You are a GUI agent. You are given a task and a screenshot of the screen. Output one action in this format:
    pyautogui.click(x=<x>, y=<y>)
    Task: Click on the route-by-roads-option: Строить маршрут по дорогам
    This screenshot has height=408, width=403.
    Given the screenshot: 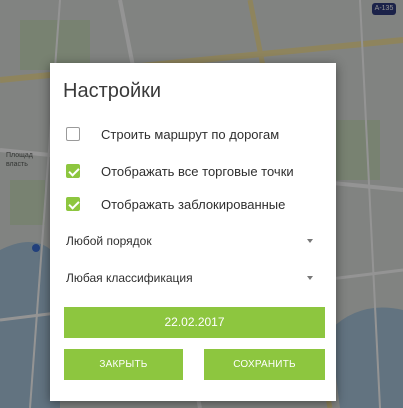 What is the action you would take?
    pyautogui.click(x=172, y=134)
    